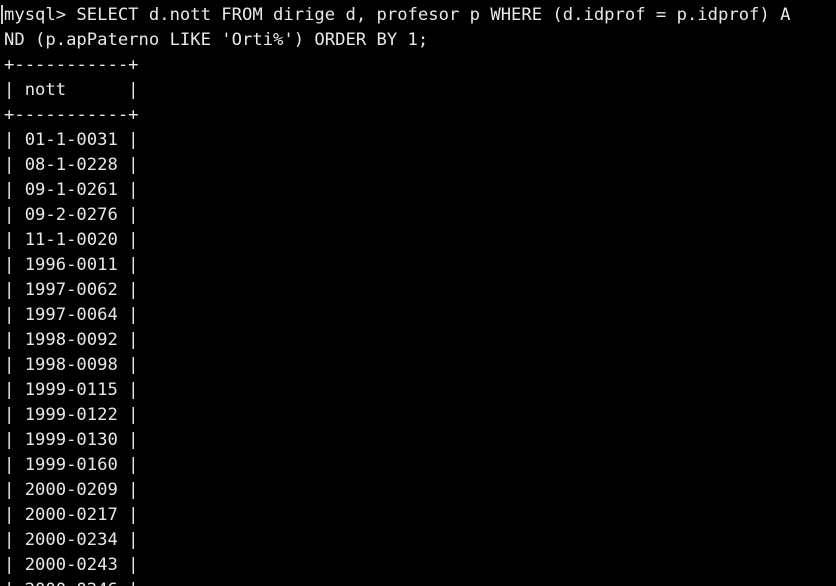 The image size is (836, 586). What do you see at coordinates (71, 582) in the screenshot?
I see `table-row: | 2000-0246 |` at bounding box center [71, 582].